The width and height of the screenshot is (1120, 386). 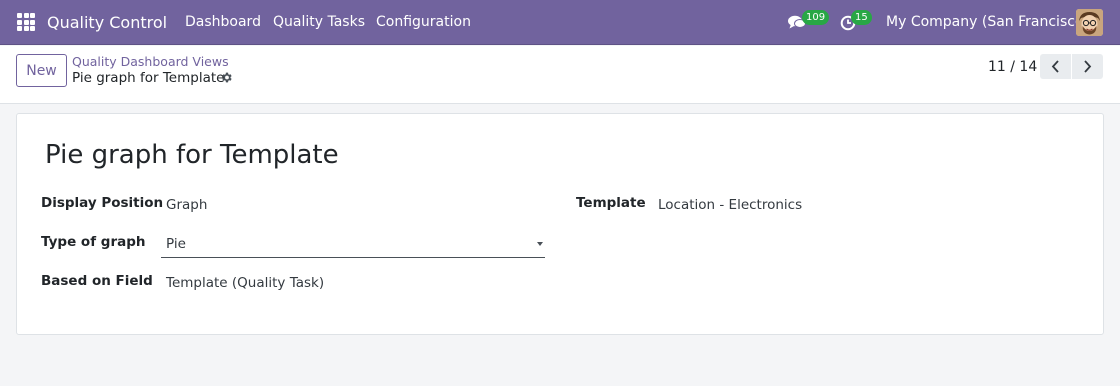 I want to click on type-of-graph-label: Type of graph, so click(x=93, y=242).